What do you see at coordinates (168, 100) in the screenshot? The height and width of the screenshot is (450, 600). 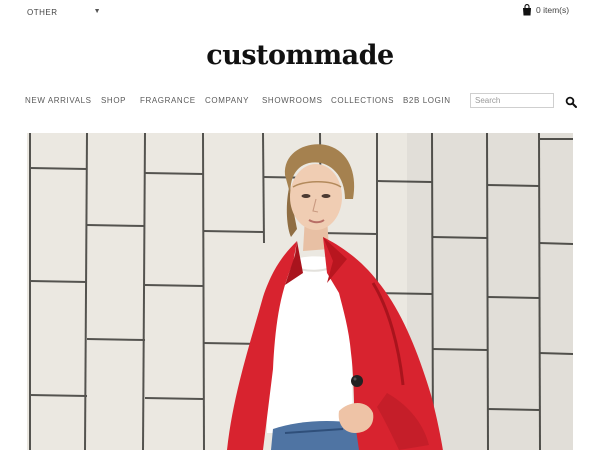 I see `nav-fragrance: FRAGRANCE` at bounding box center [168, 100].